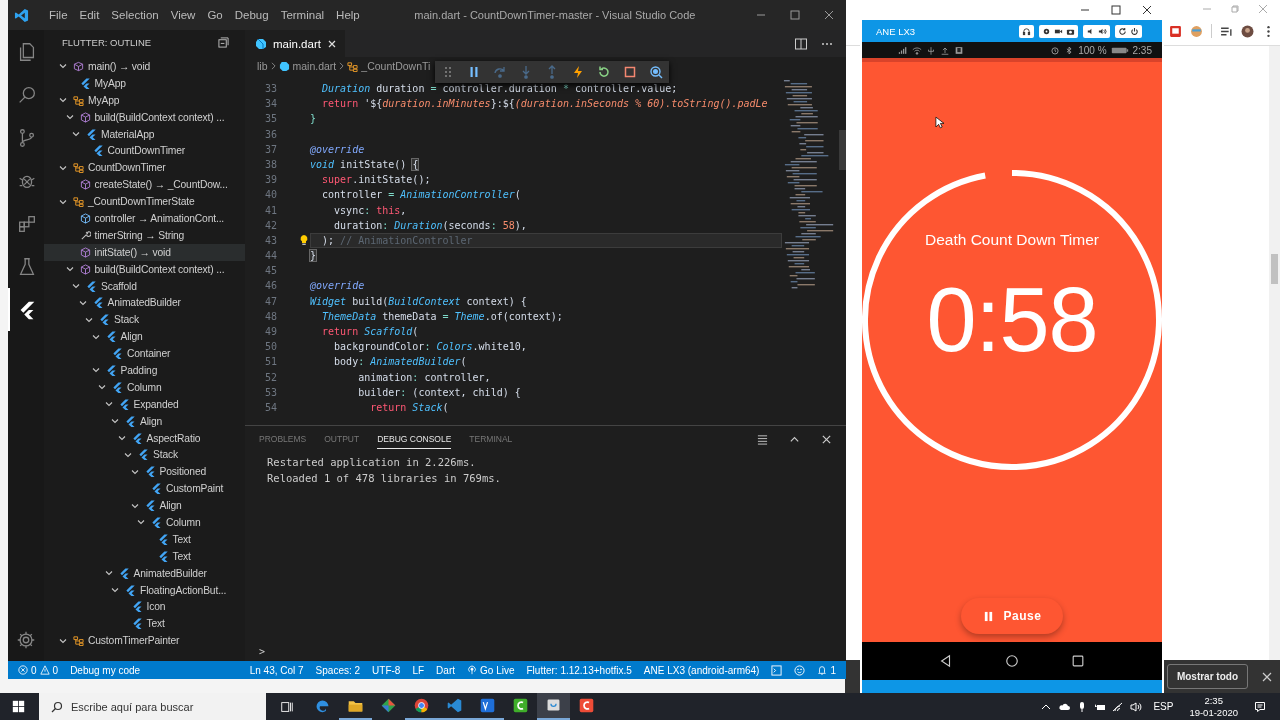  I want to click on lightning-icon, so click(578, 72).